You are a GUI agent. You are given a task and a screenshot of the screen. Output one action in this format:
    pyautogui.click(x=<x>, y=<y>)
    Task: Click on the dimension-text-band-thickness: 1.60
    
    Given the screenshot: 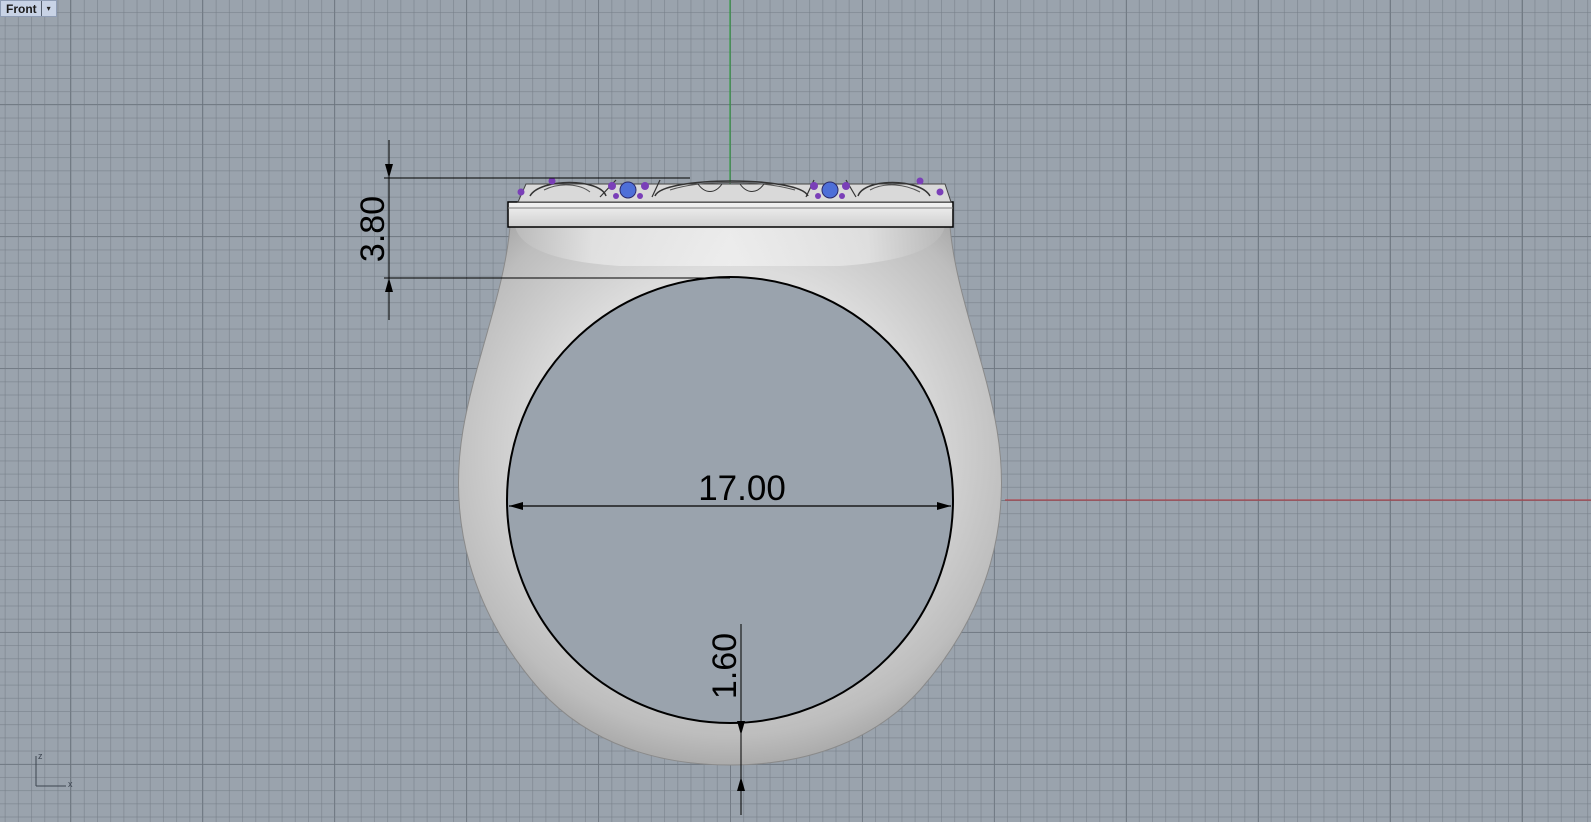 What is the action you would take?
    pyautogui.click(x=725, y=666)
    